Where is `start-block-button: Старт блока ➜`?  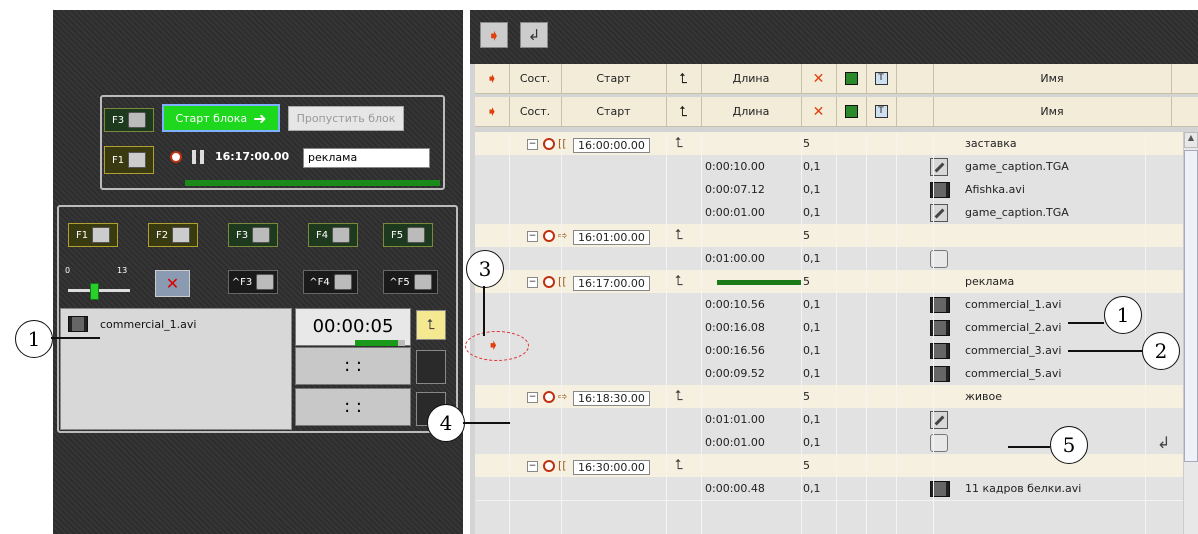
start-block-button: Старт блока ➜ is located at coordinates (221, 118).